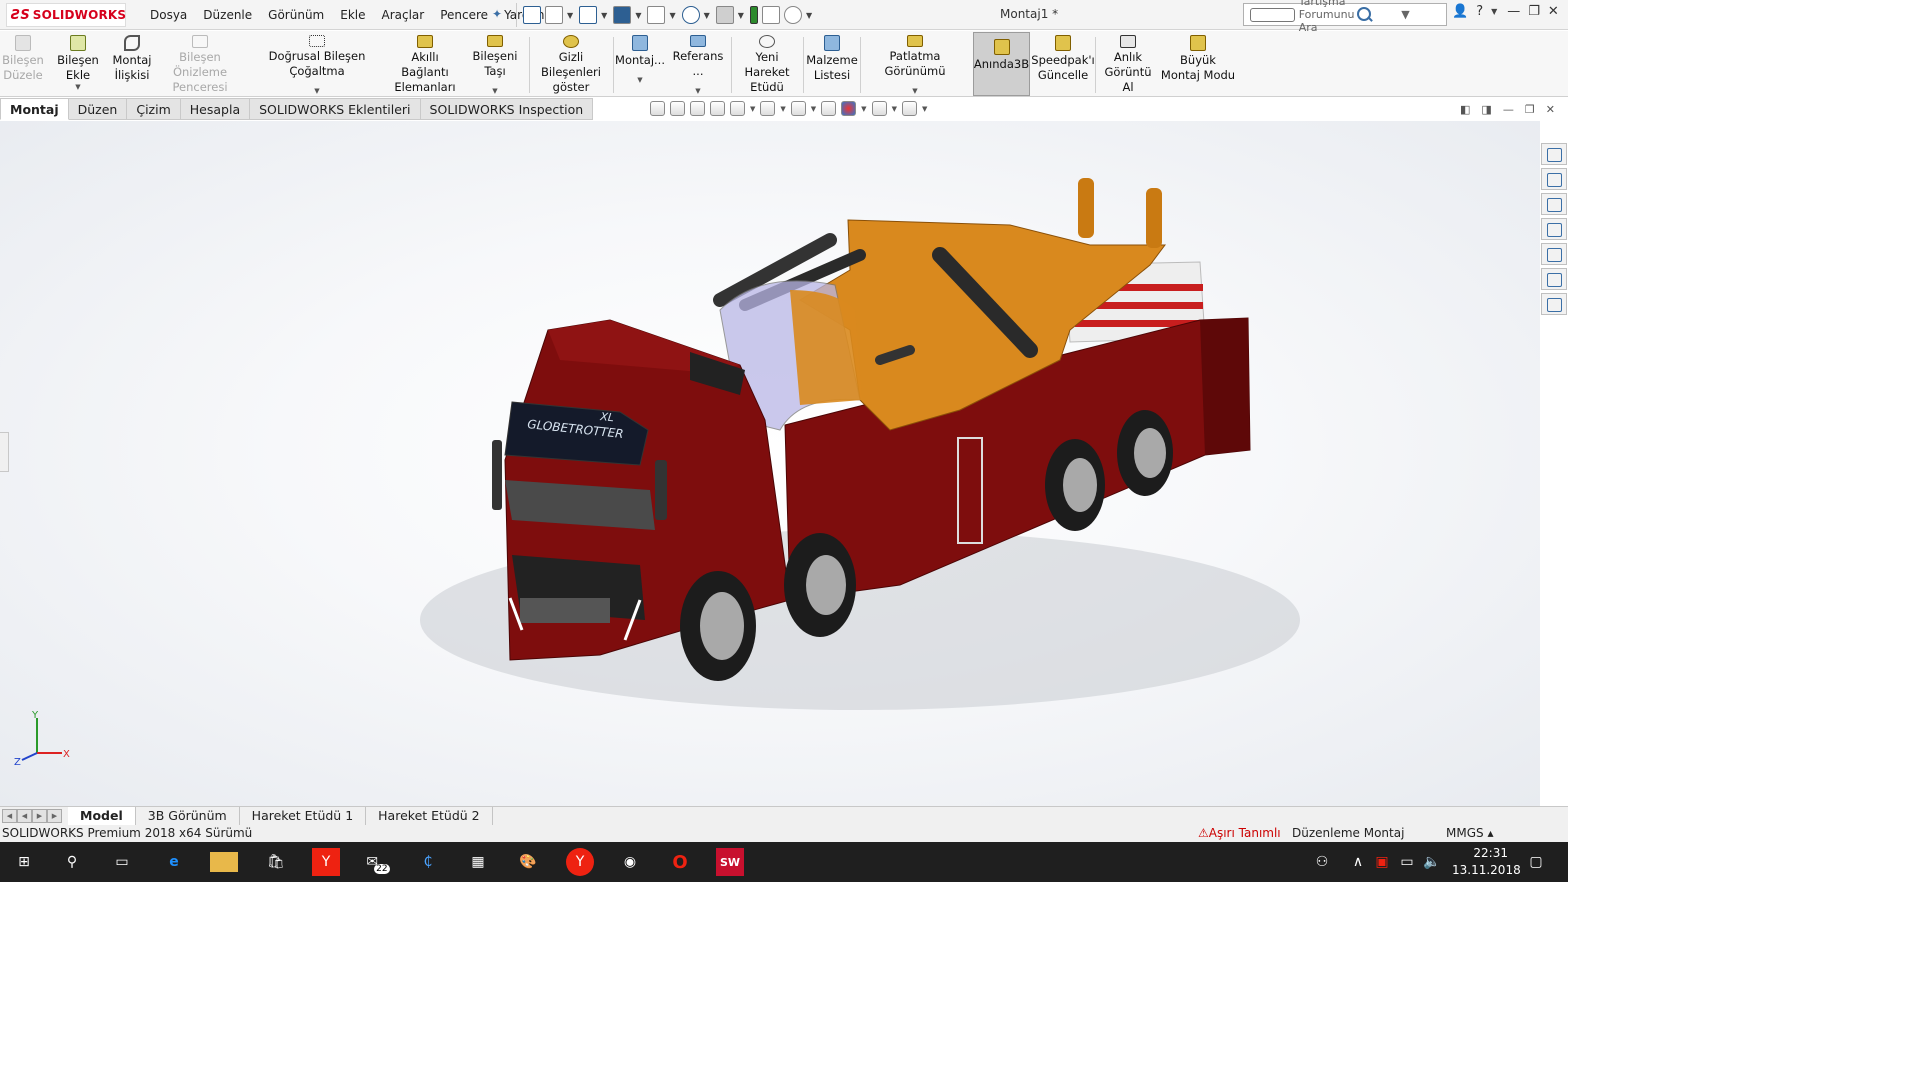 The image size is (1920, 1080). What do you see at coordinates (507, 109) in the screenshot?
I see `tab-inspection: SOLIDWORKS Inspection` at bounding box center [507, 109].